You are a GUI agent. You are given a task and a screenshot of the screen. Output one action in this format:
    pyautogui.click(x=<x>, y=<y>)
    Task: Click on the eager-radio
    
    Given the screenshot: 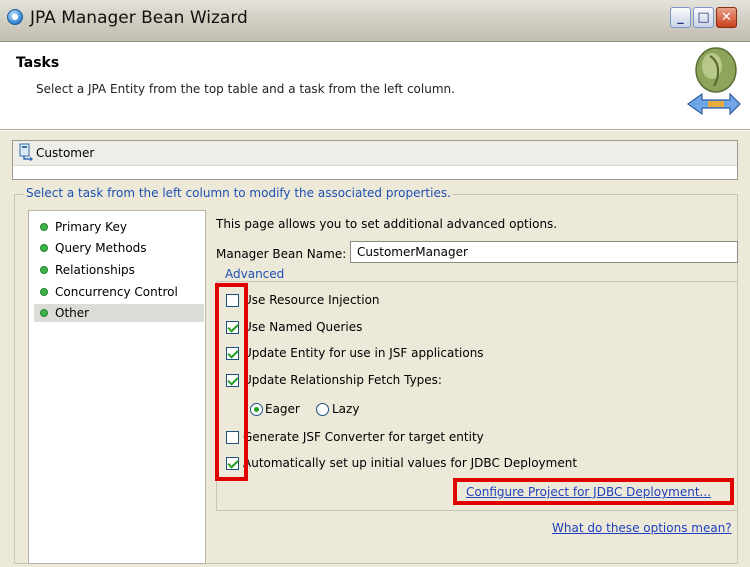 What is the action you would take?
    pyautogui.click(x=256, y=409)
    